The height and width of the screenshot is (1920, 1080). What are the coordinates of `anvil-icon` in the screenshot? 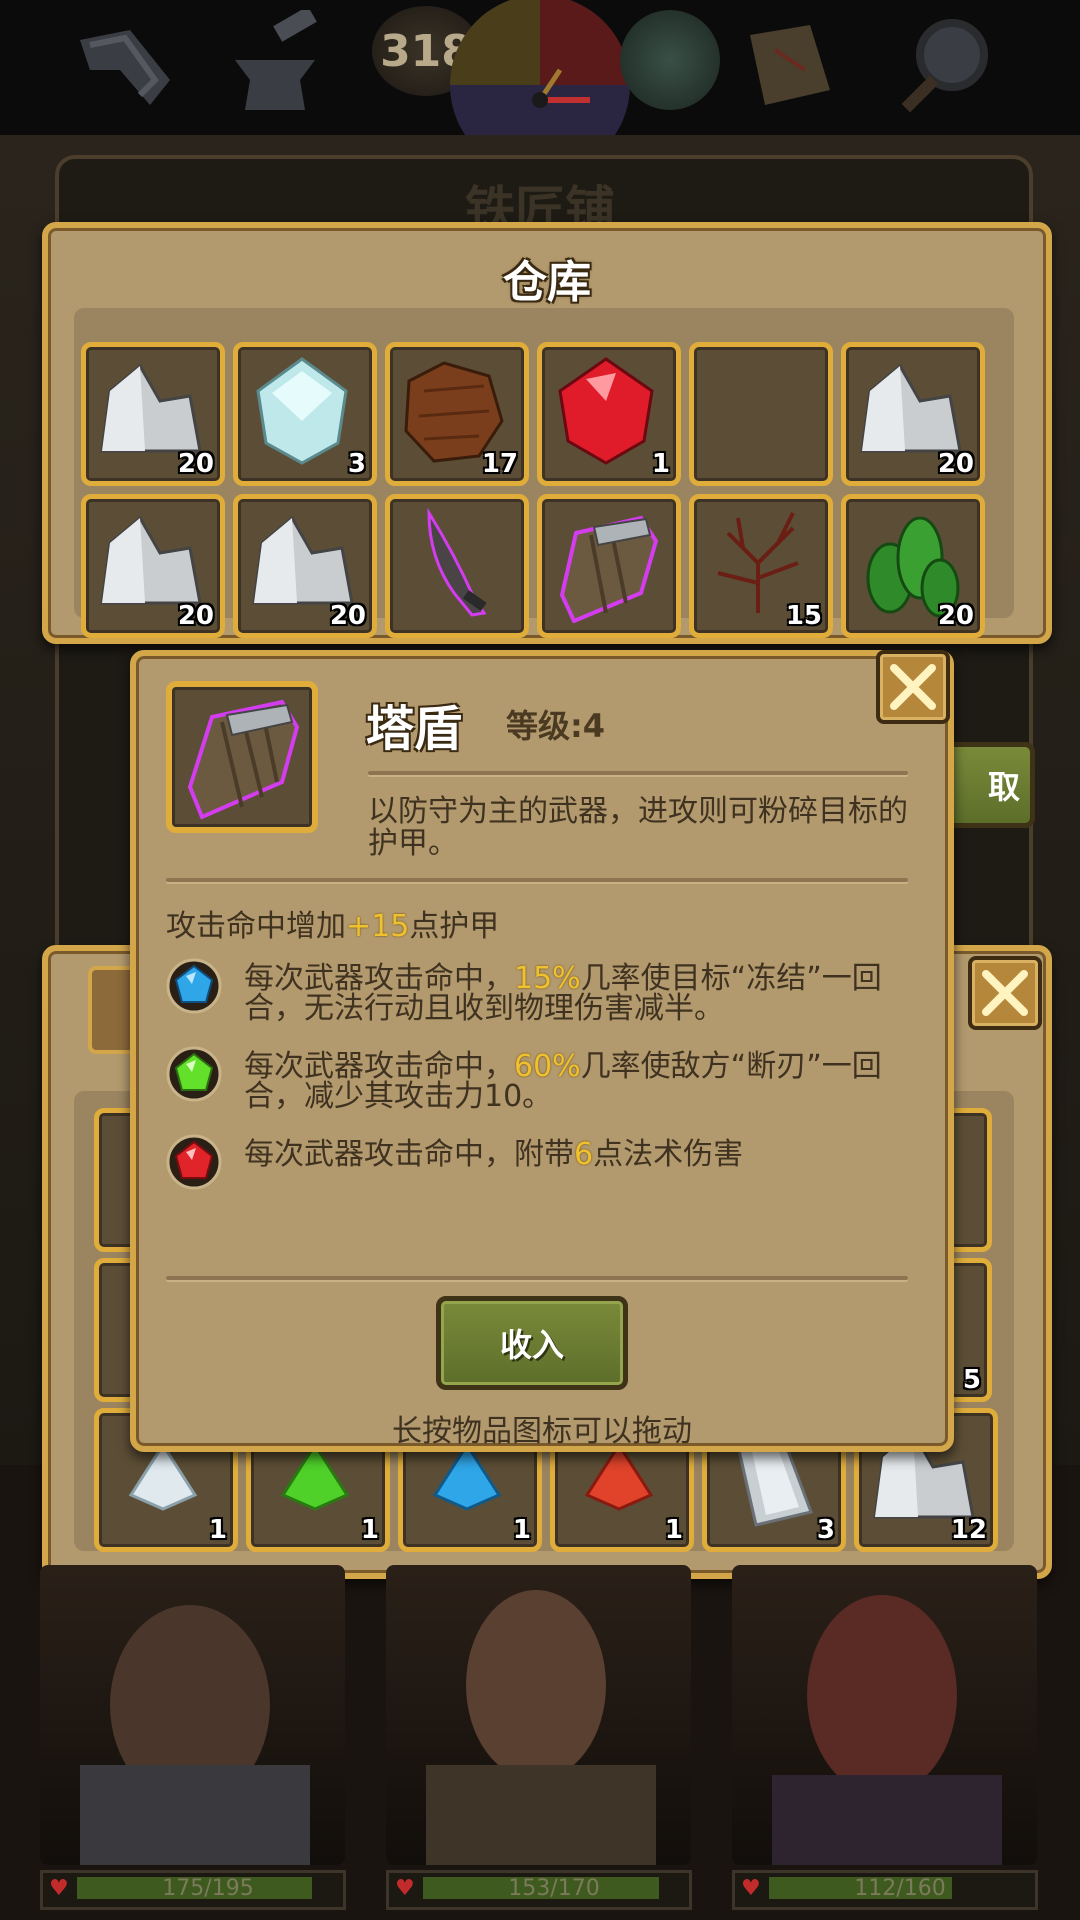 It's located at (275, 65).